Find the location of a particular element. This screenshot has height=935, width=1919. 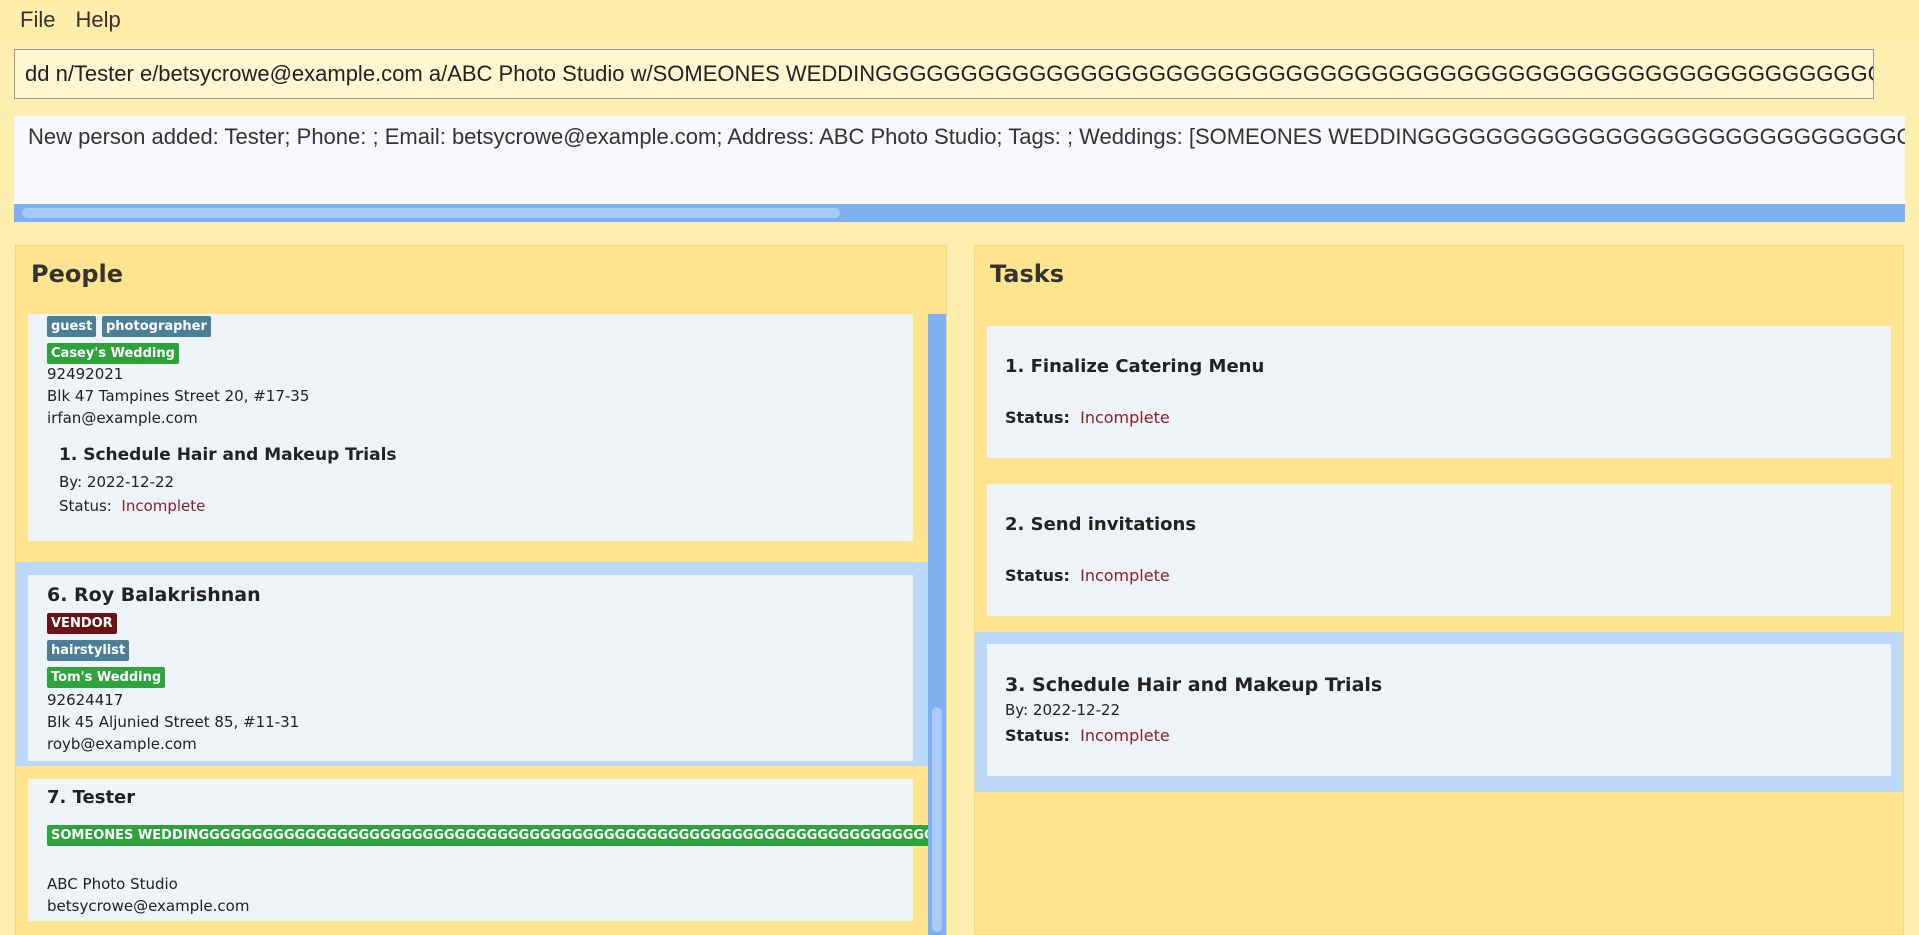

person-task-title: 1. Schedule Hair and Makeup Trials is located at coordinates (228, 455).